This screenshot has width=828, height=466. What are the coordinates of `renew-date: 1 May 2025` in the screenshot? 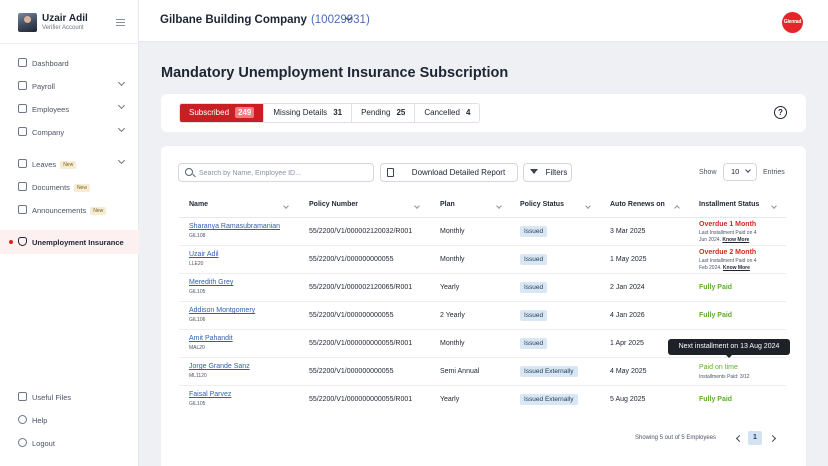 It's located at (628, 259).